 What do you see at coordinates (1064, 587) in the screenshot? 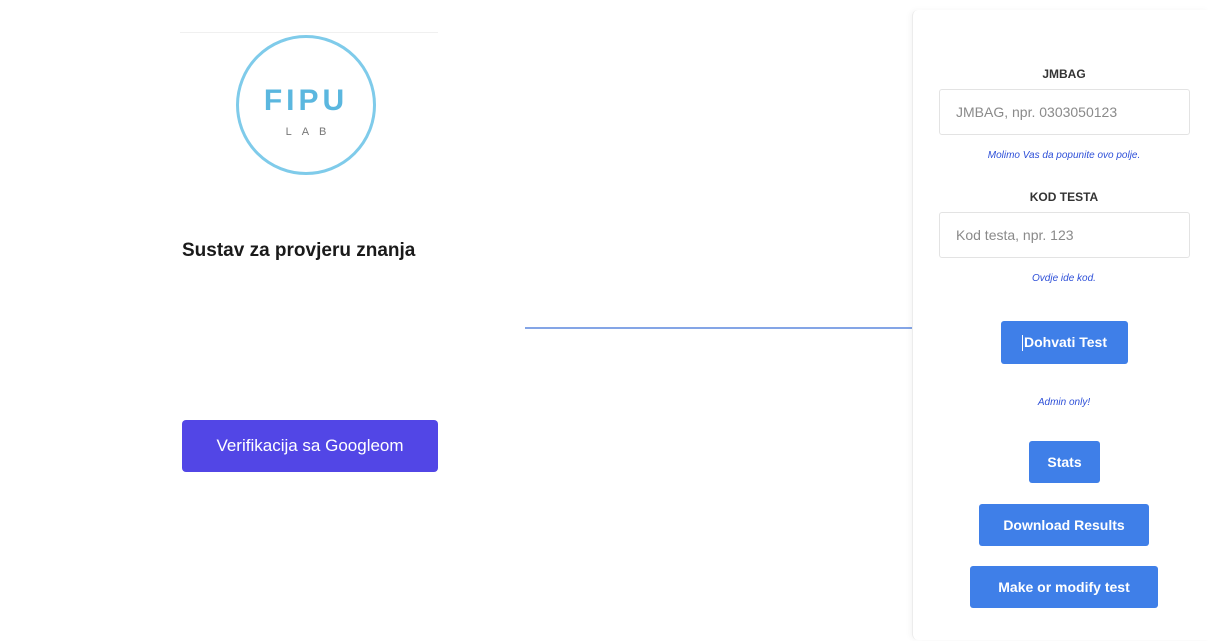
I see `make-modify-test-button: Make or modify test` at bounding box center [1064, 587].